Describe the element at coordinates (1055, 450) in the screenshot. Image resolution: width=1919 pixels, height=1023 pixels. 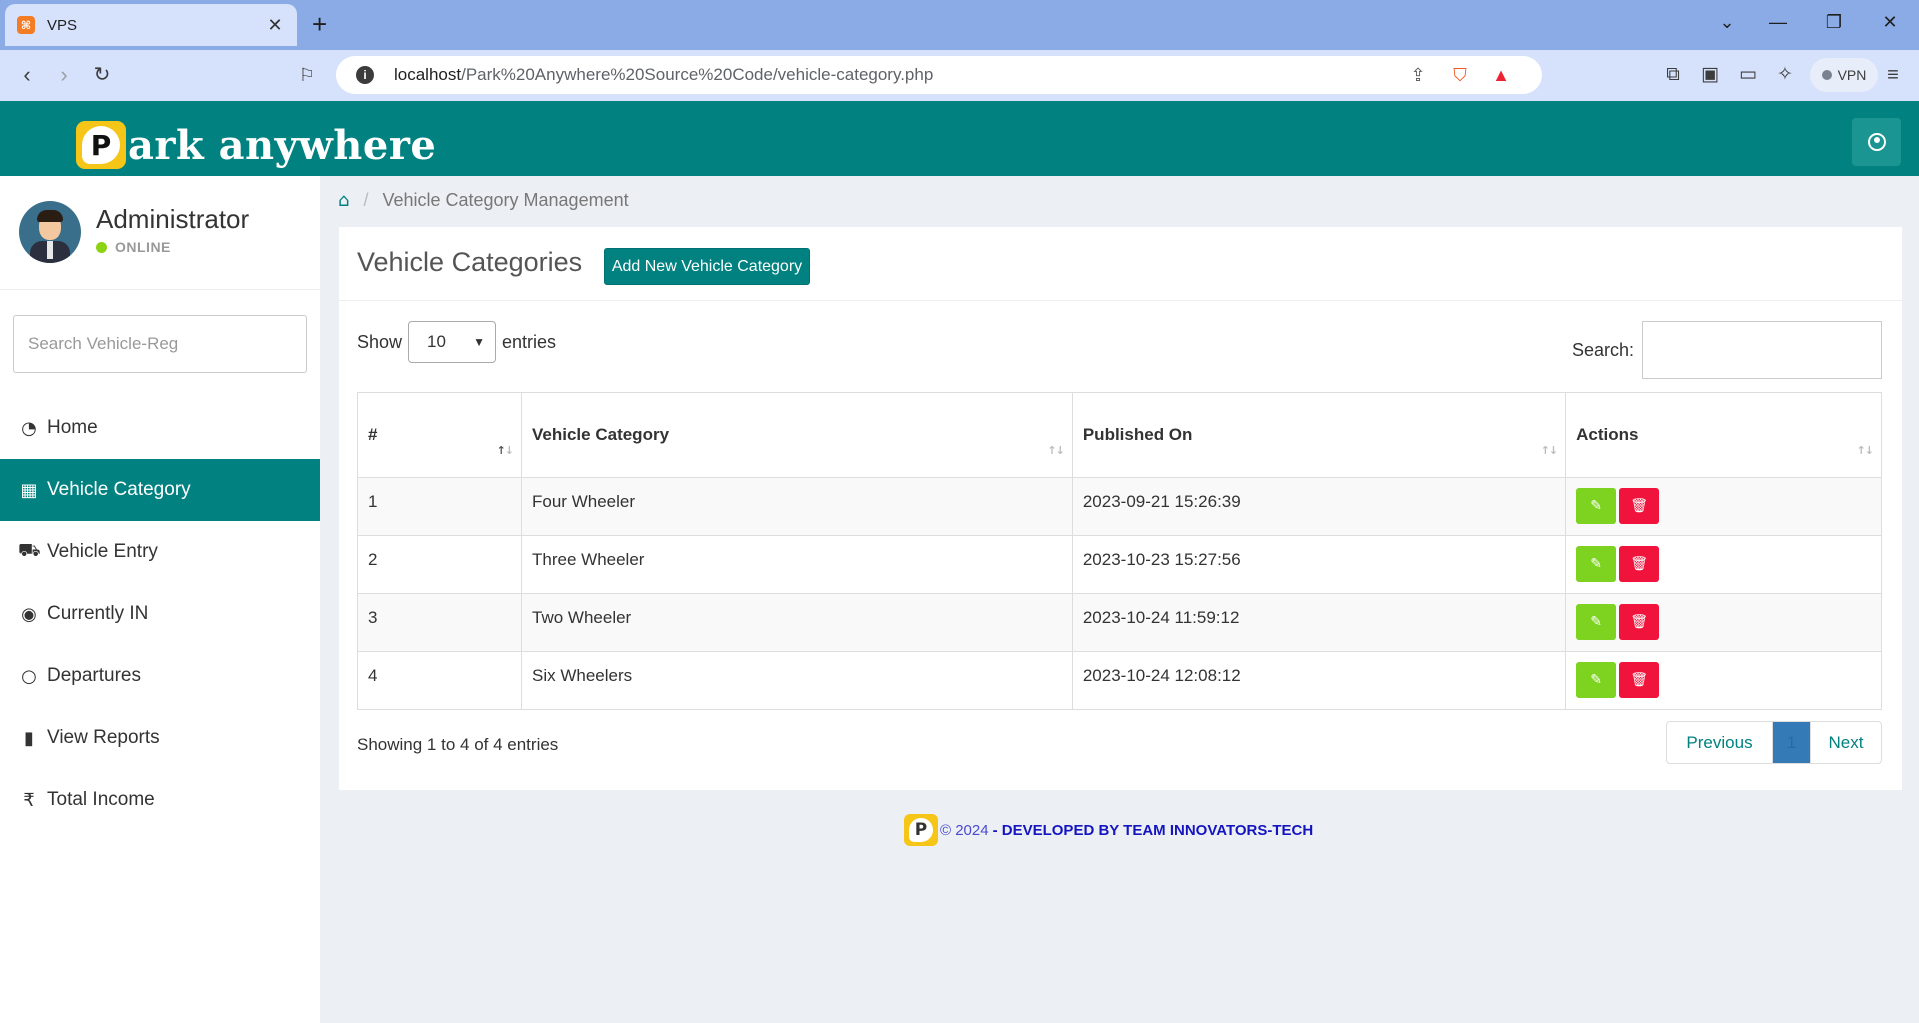
I see `sort-icon: ↑↓` at that location.